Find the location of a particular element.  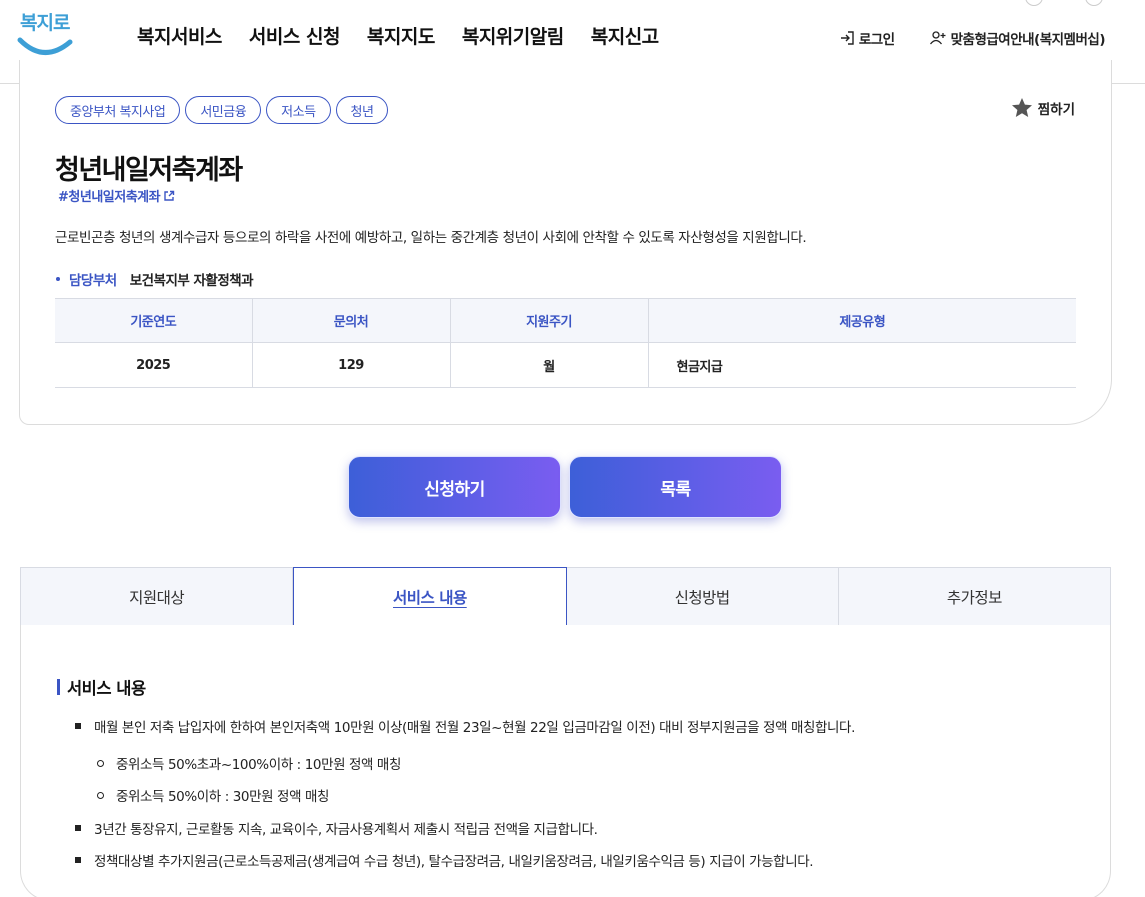

login-icon is located at coordinates (847, 38).